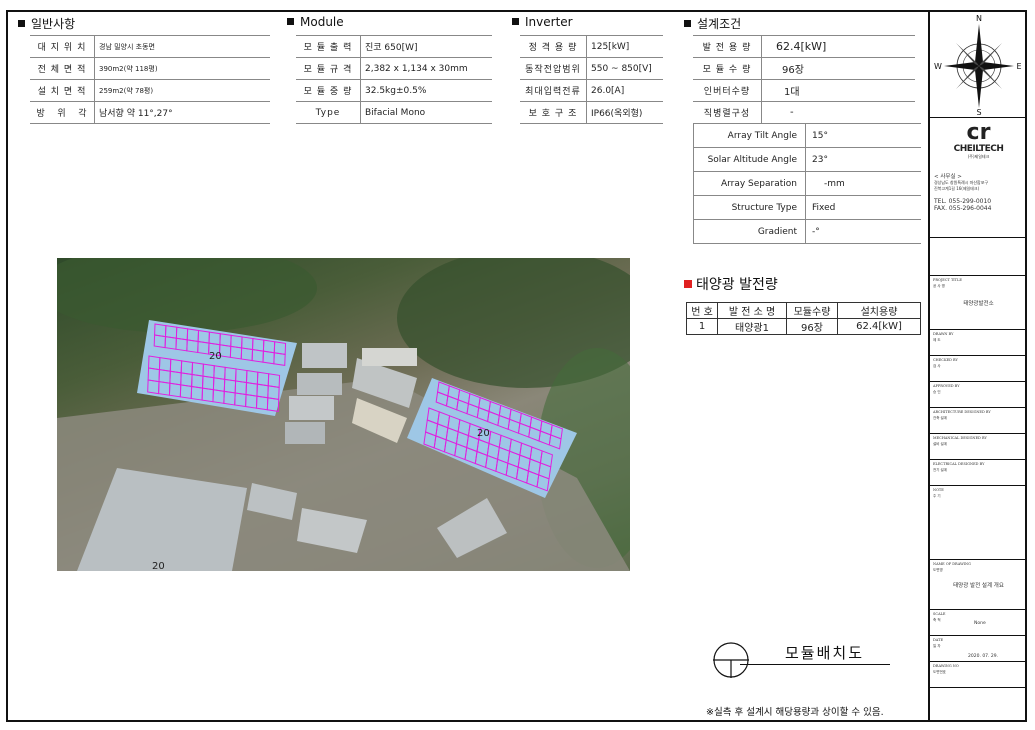 This screenshot has width=1035, height=730. Describe the element at coordinates (963, 201) in the screenshot. I see `office-tel: TEL. 055-299-0010` at that location.